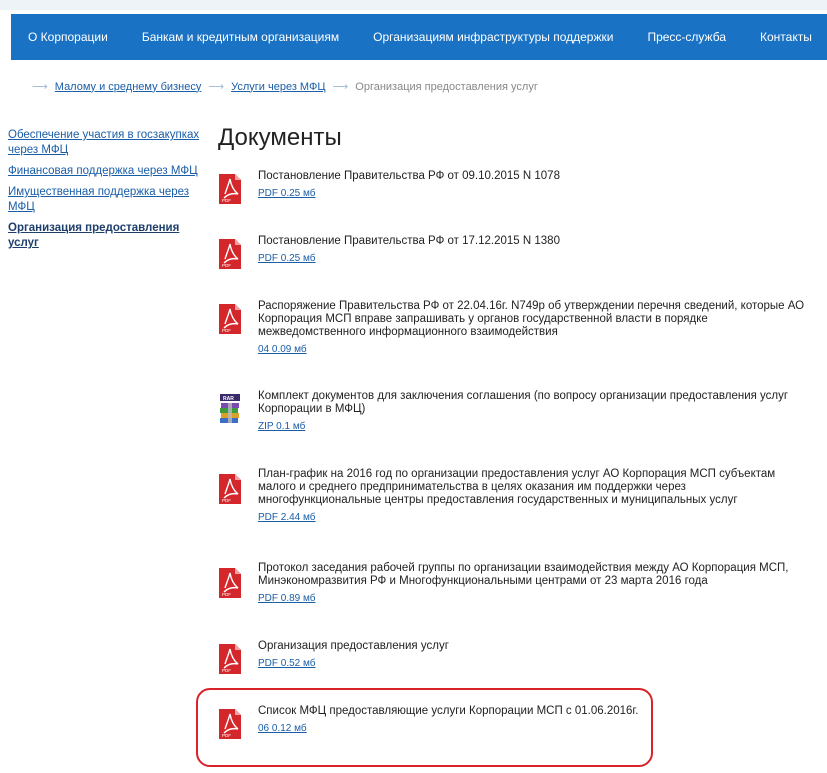 The image size is (827, 773). Describe the element at coordinates (280, 137) in the screenshot. I see `page-title: Документы` at that location.